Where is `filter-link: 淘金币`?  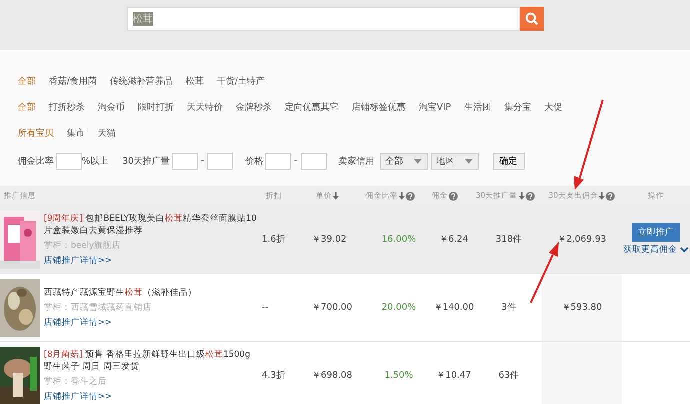 filter-link: 淘金币 is located at coordinates (111, 107).